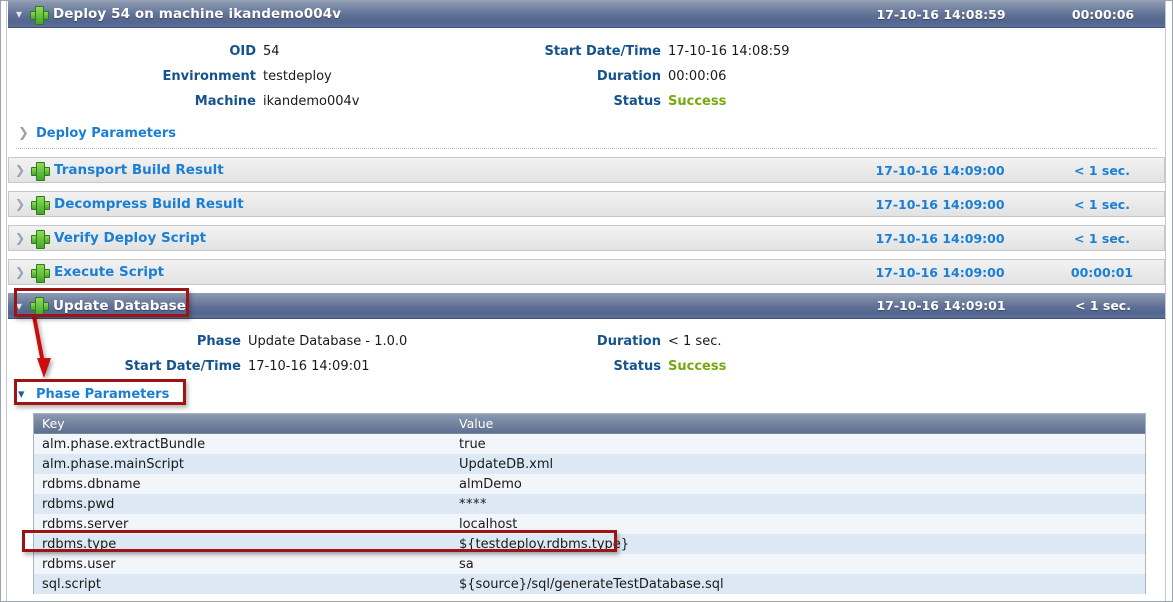  I want to click on param-key: sql.script, so click(71, 584).